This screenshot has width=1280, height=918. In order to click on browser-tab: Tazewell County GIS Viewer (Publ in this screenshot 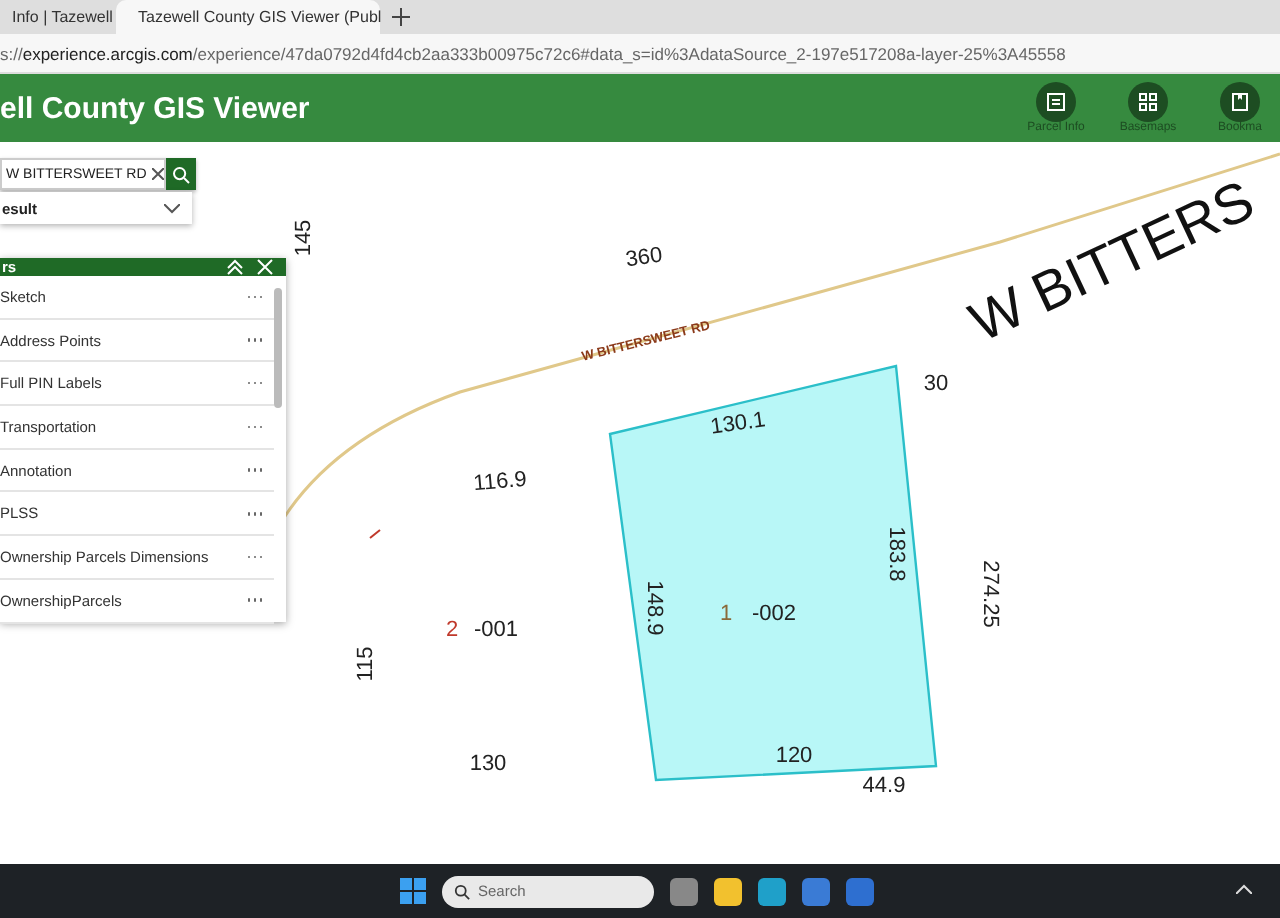, I will do `click(248, 17)`.